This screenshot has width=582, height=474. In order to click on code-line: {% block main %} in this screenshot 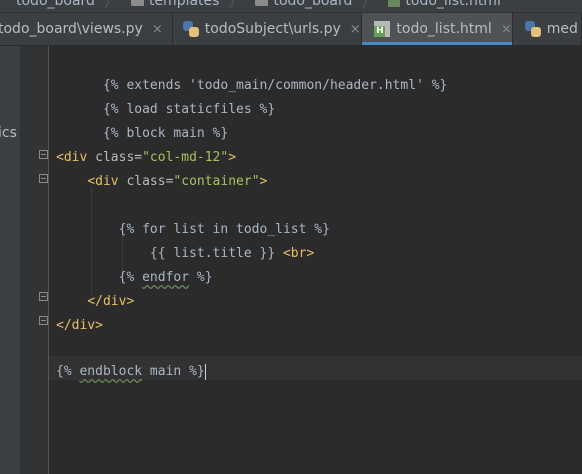, I will do `click(165, 133)`.